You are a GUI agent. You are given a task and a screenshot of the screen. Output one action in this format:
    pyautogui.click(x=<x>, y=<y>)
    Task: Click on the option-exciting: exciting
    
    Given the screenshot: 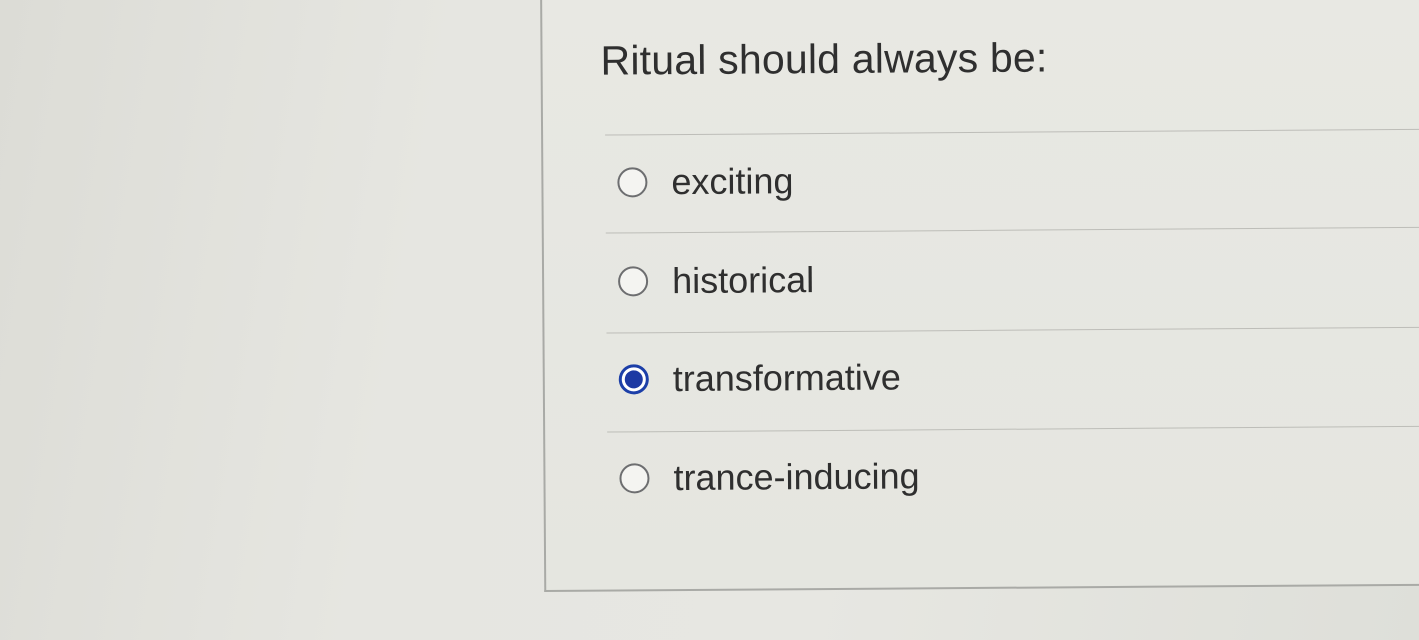 What is the action you would take?
    pyautogui.click(x=705, y=181)
    